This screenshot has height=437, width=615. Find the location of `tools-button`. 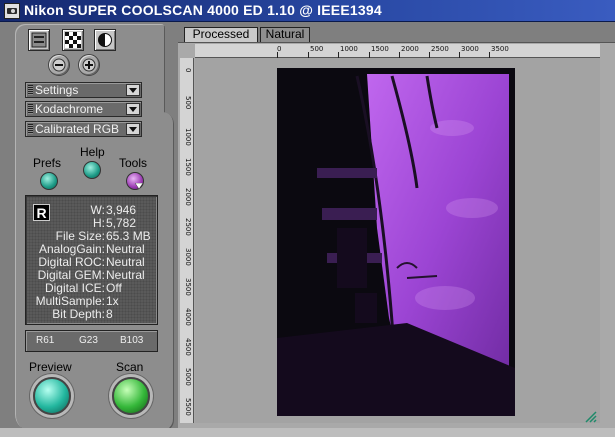

tools-button is located at coordinates (135, 181).